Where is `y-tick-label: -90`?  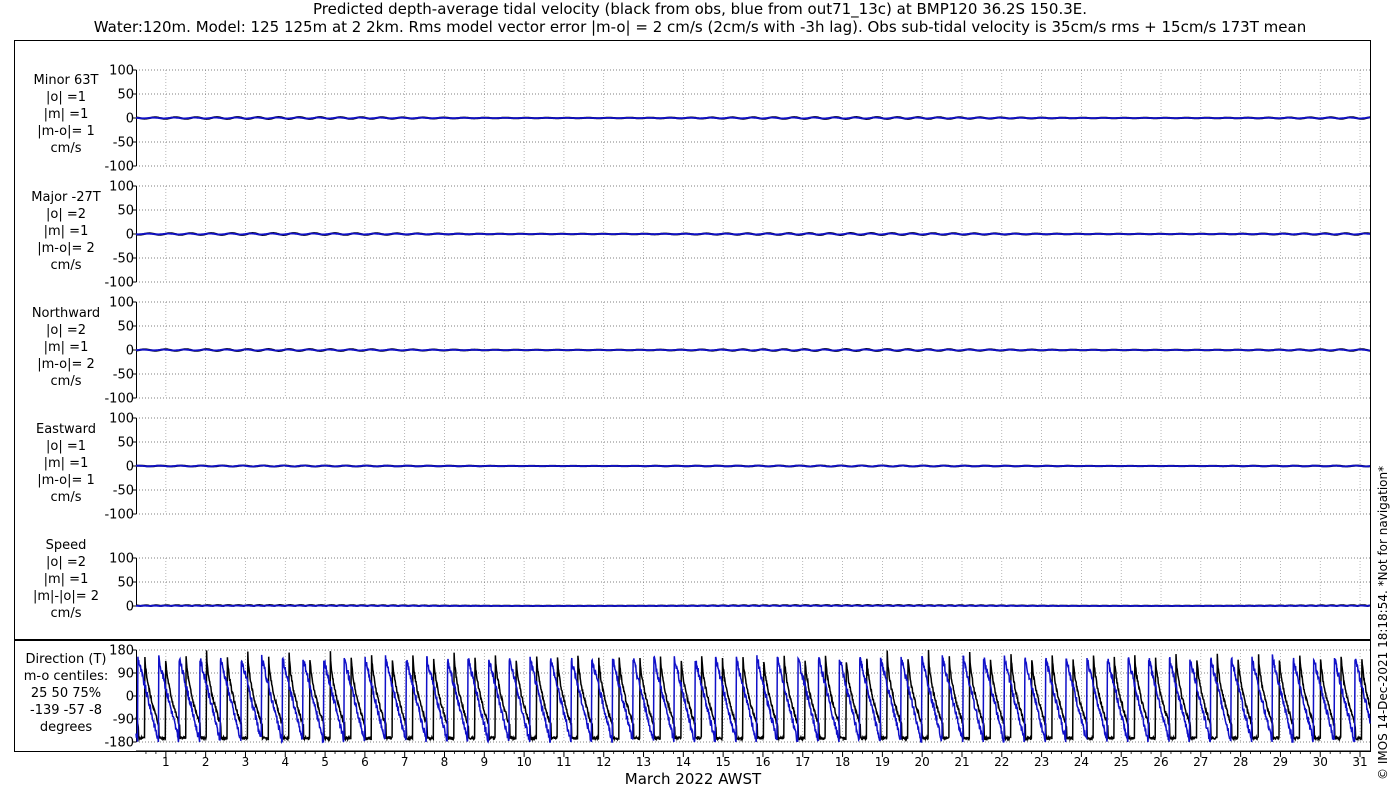 y-tick-label: -90 is located at coordinates (123, 720).